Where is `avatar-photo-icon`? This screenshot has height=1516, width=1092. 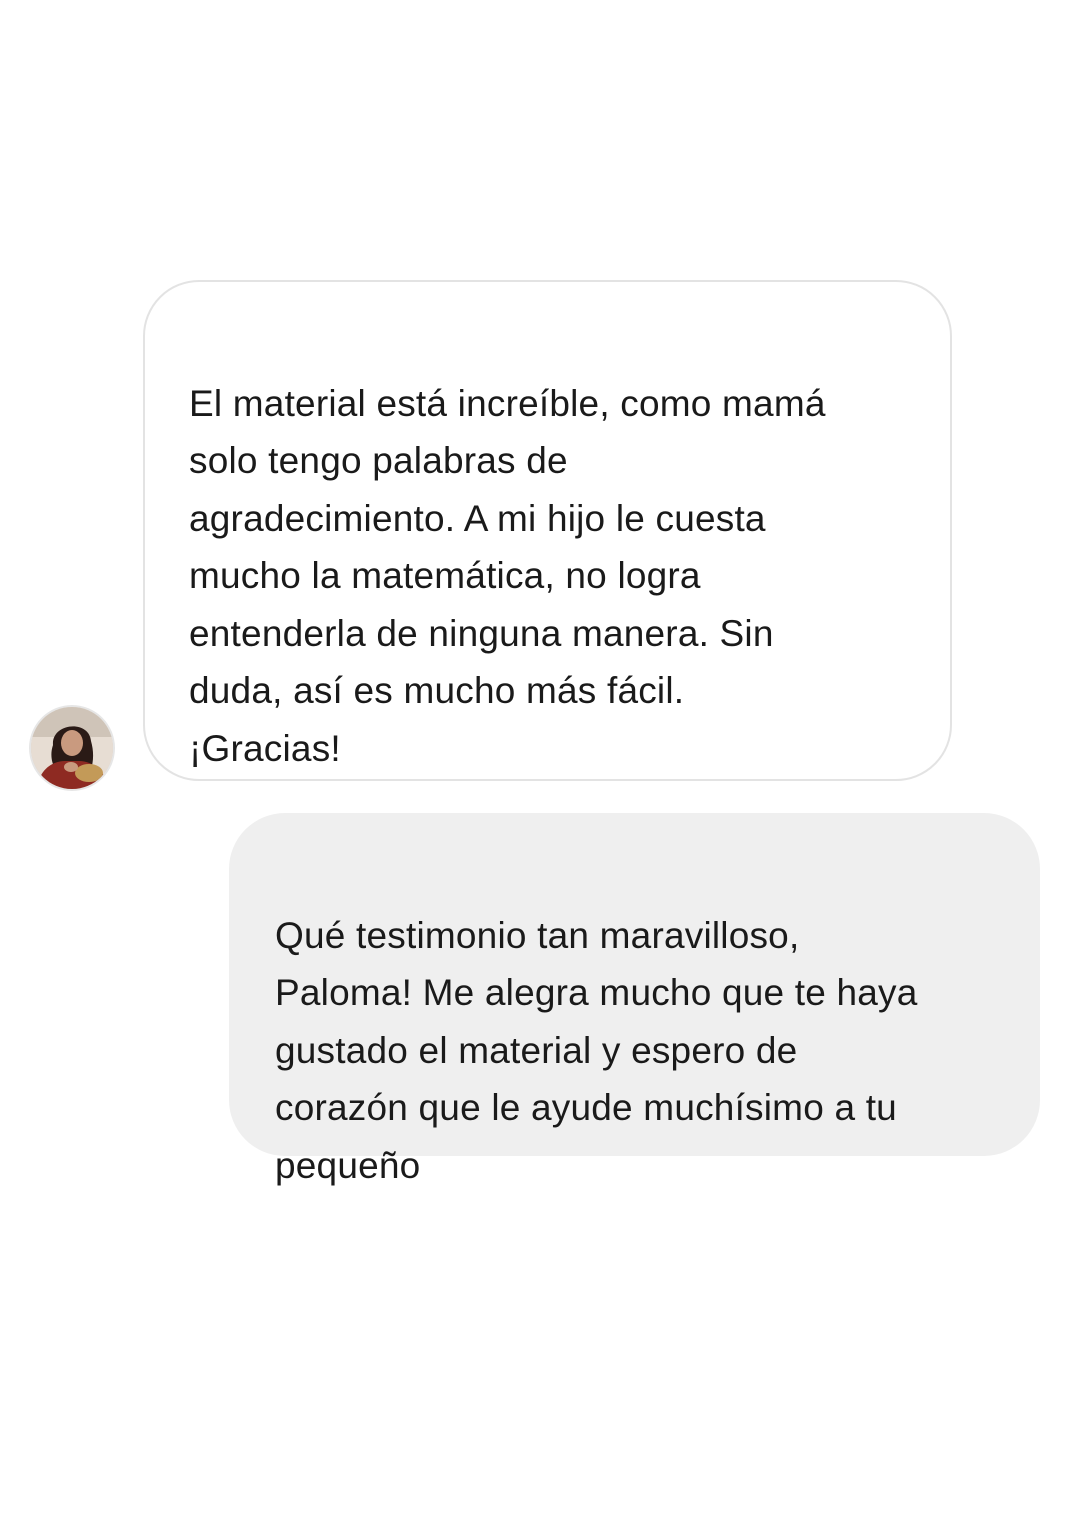 avatar-photo-icon is located at coordinates (72, 748).